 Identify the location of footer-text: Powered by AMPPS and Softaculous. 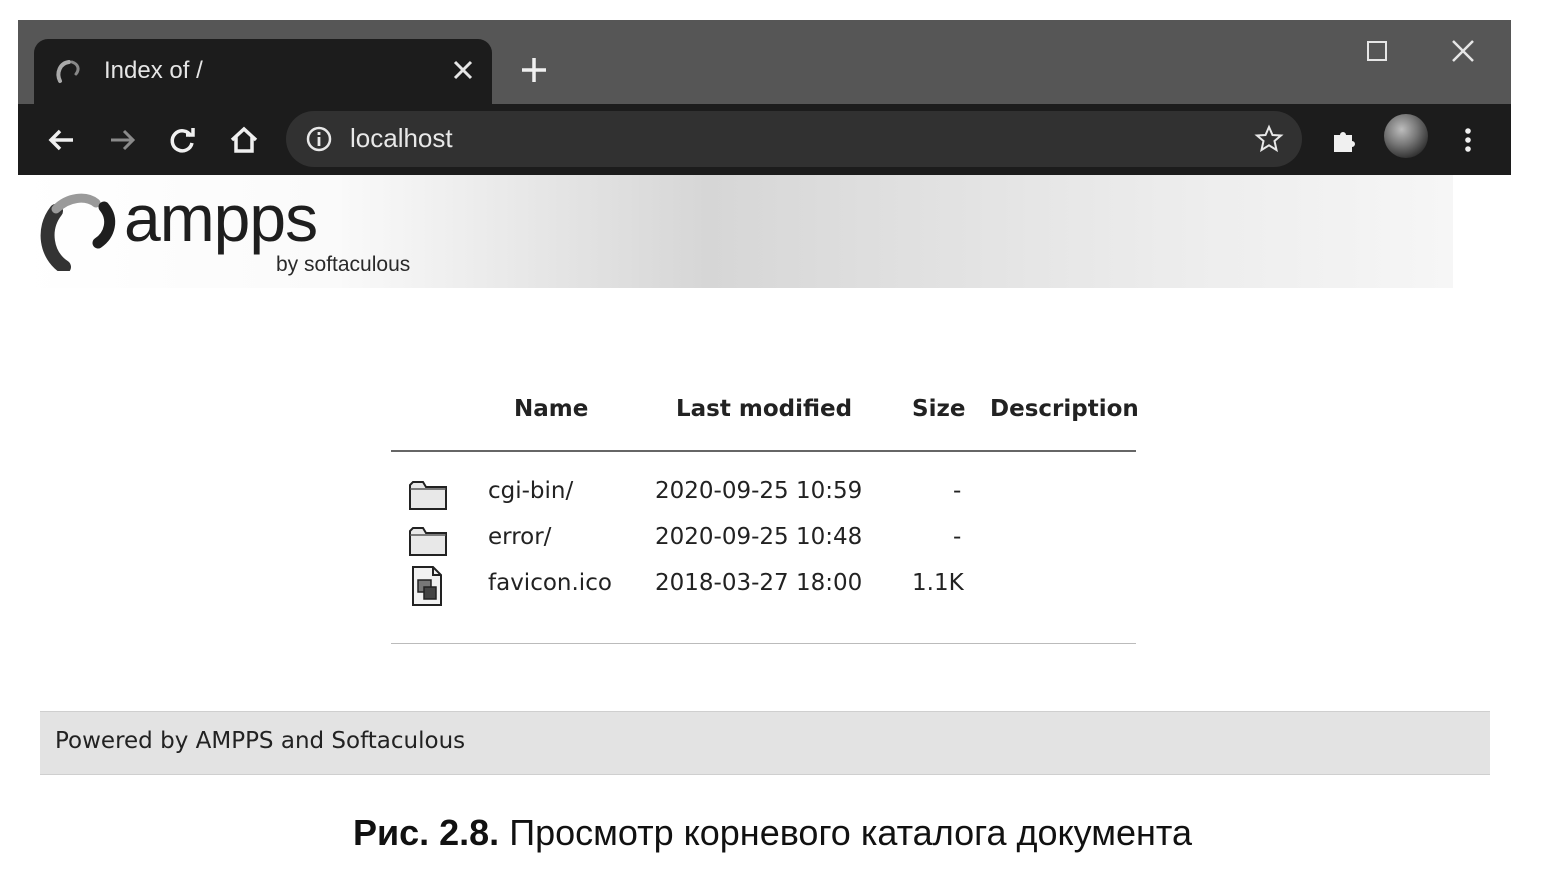
(260, 741).